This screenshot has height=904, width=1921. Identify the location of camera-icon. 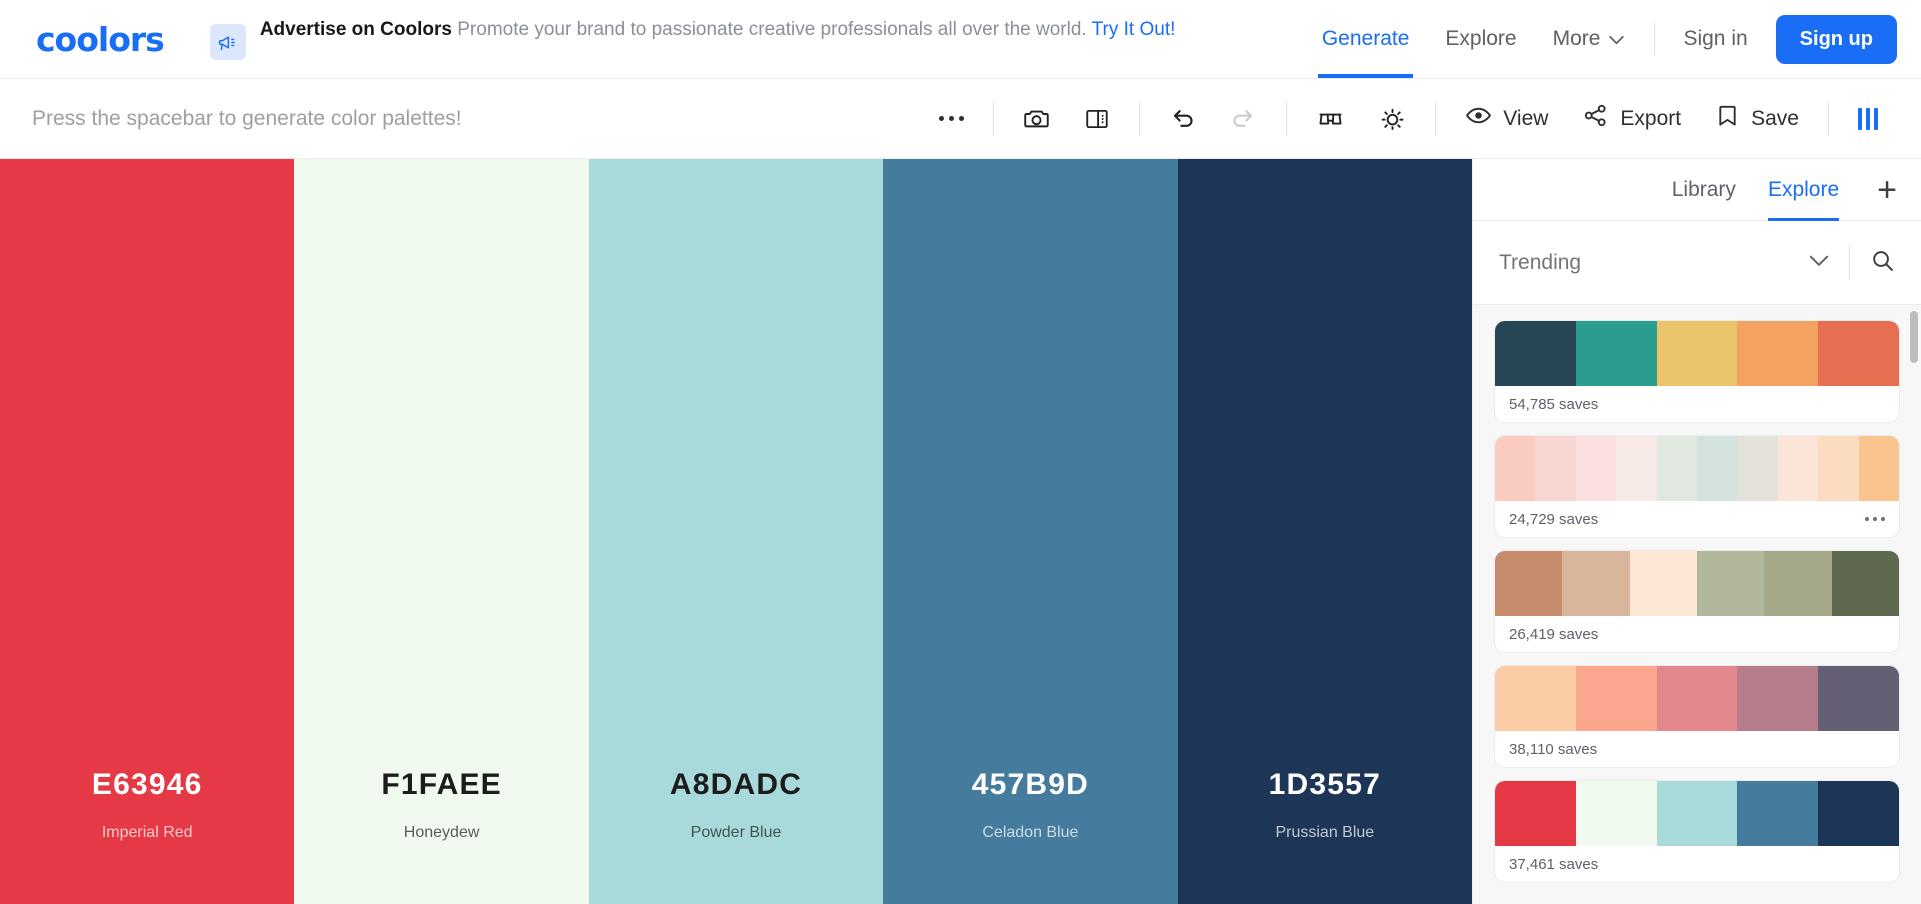
(1036, 119).